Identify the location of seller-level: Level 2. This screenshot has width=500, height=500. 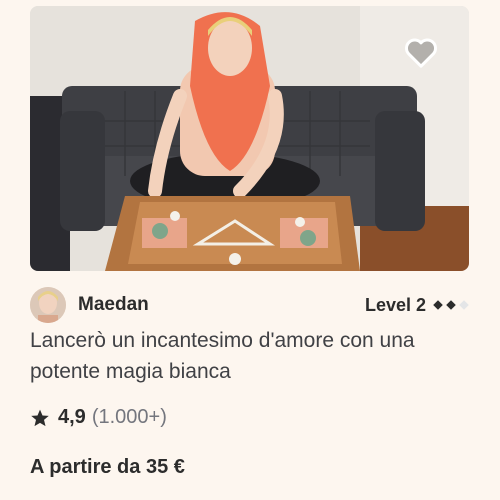
(417, 305).